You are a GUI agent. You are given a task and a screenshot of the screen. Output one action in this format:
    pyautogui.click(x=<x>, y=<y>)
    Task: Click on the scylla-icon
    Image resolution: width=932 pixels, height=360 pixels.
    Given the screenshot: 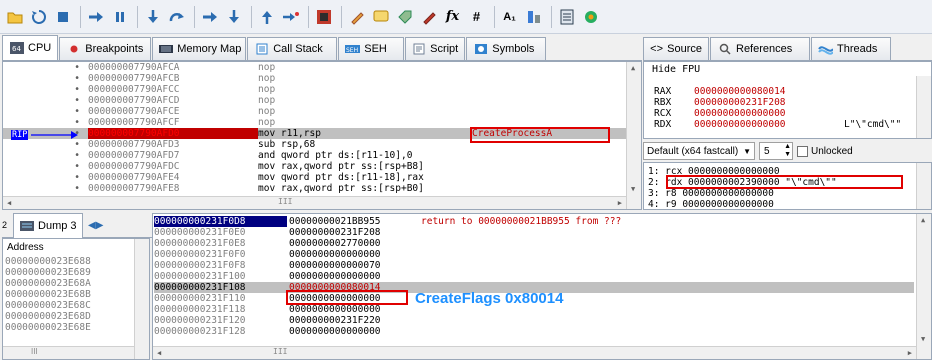 What is the action you would take?
    pyautogui.click(x=323, y=16)
    